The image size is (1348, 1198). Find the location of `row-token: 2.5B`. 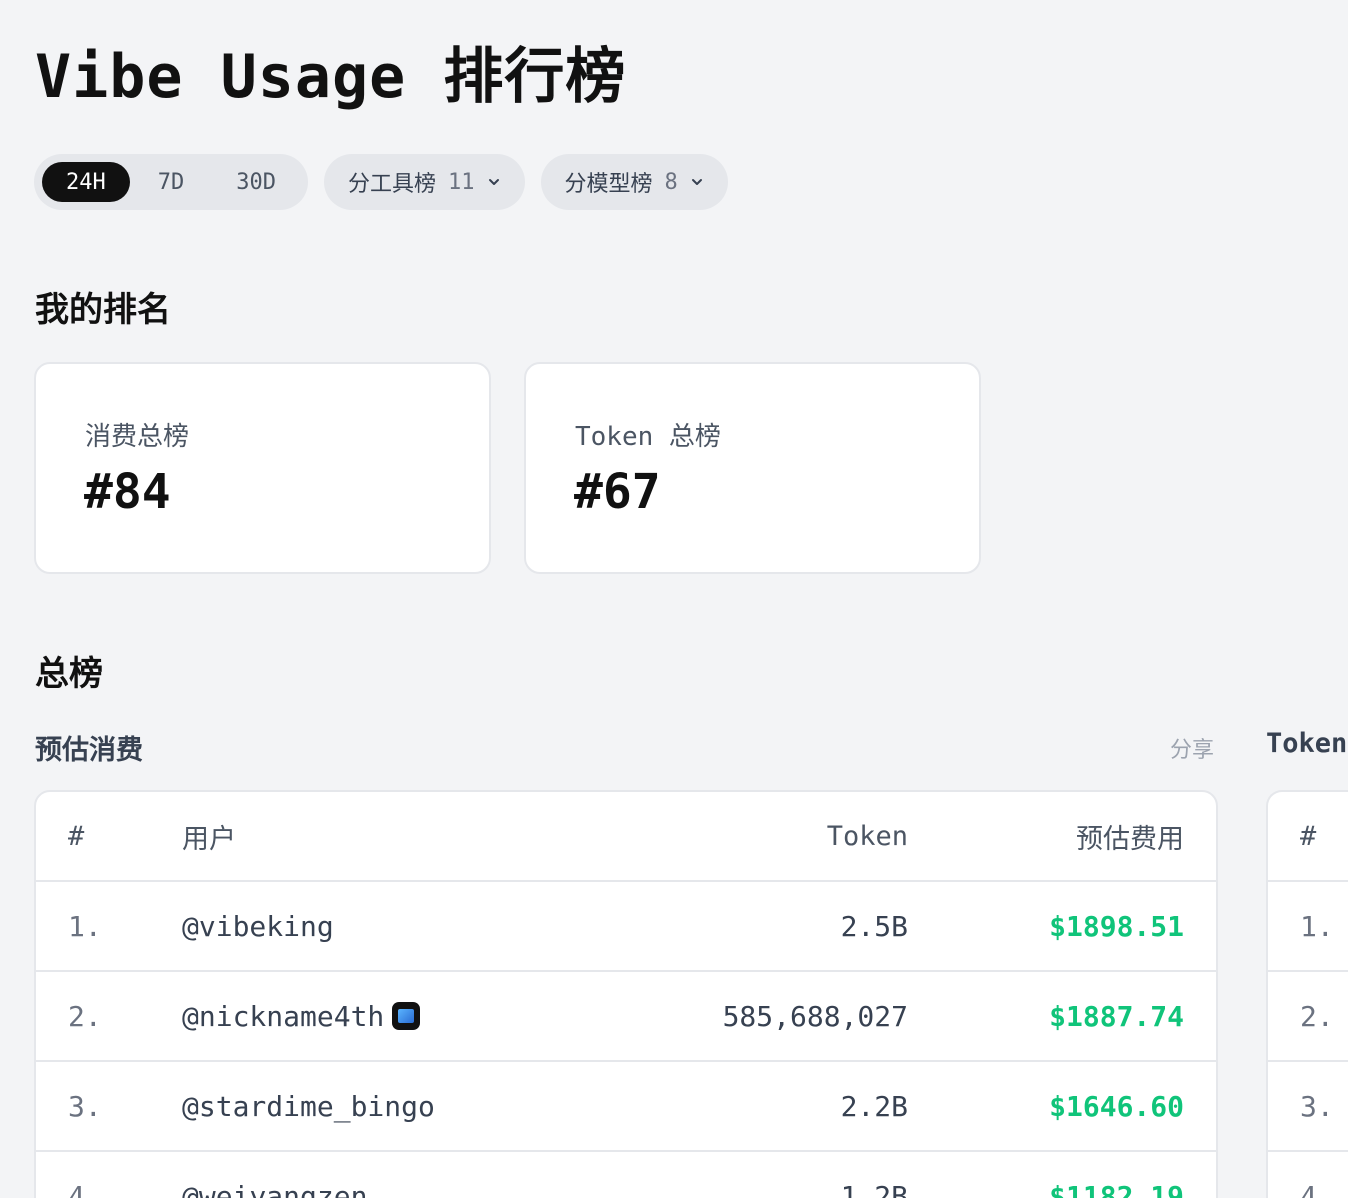

row-token: 2.5B is located at coordinates (874, 926).